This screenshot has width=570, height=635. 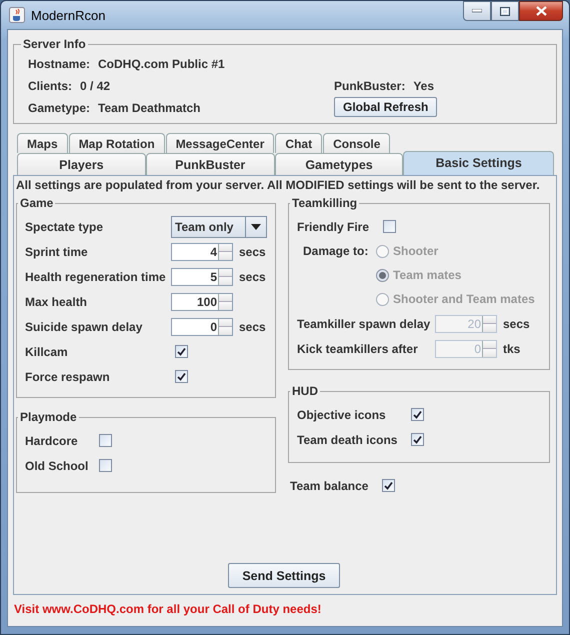 I want to click on tab: Basic Settings, so click(x=478, y=163).